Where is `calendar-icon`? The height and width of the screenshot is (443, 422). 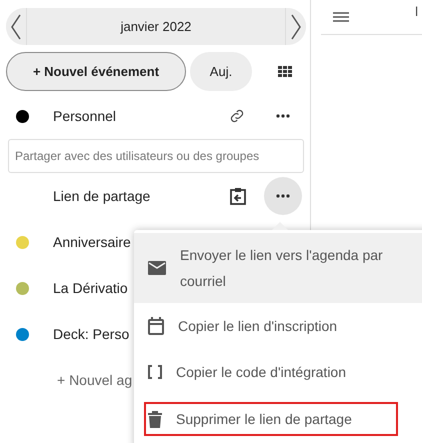 calendar-icon is located at coordinates (156, 326).